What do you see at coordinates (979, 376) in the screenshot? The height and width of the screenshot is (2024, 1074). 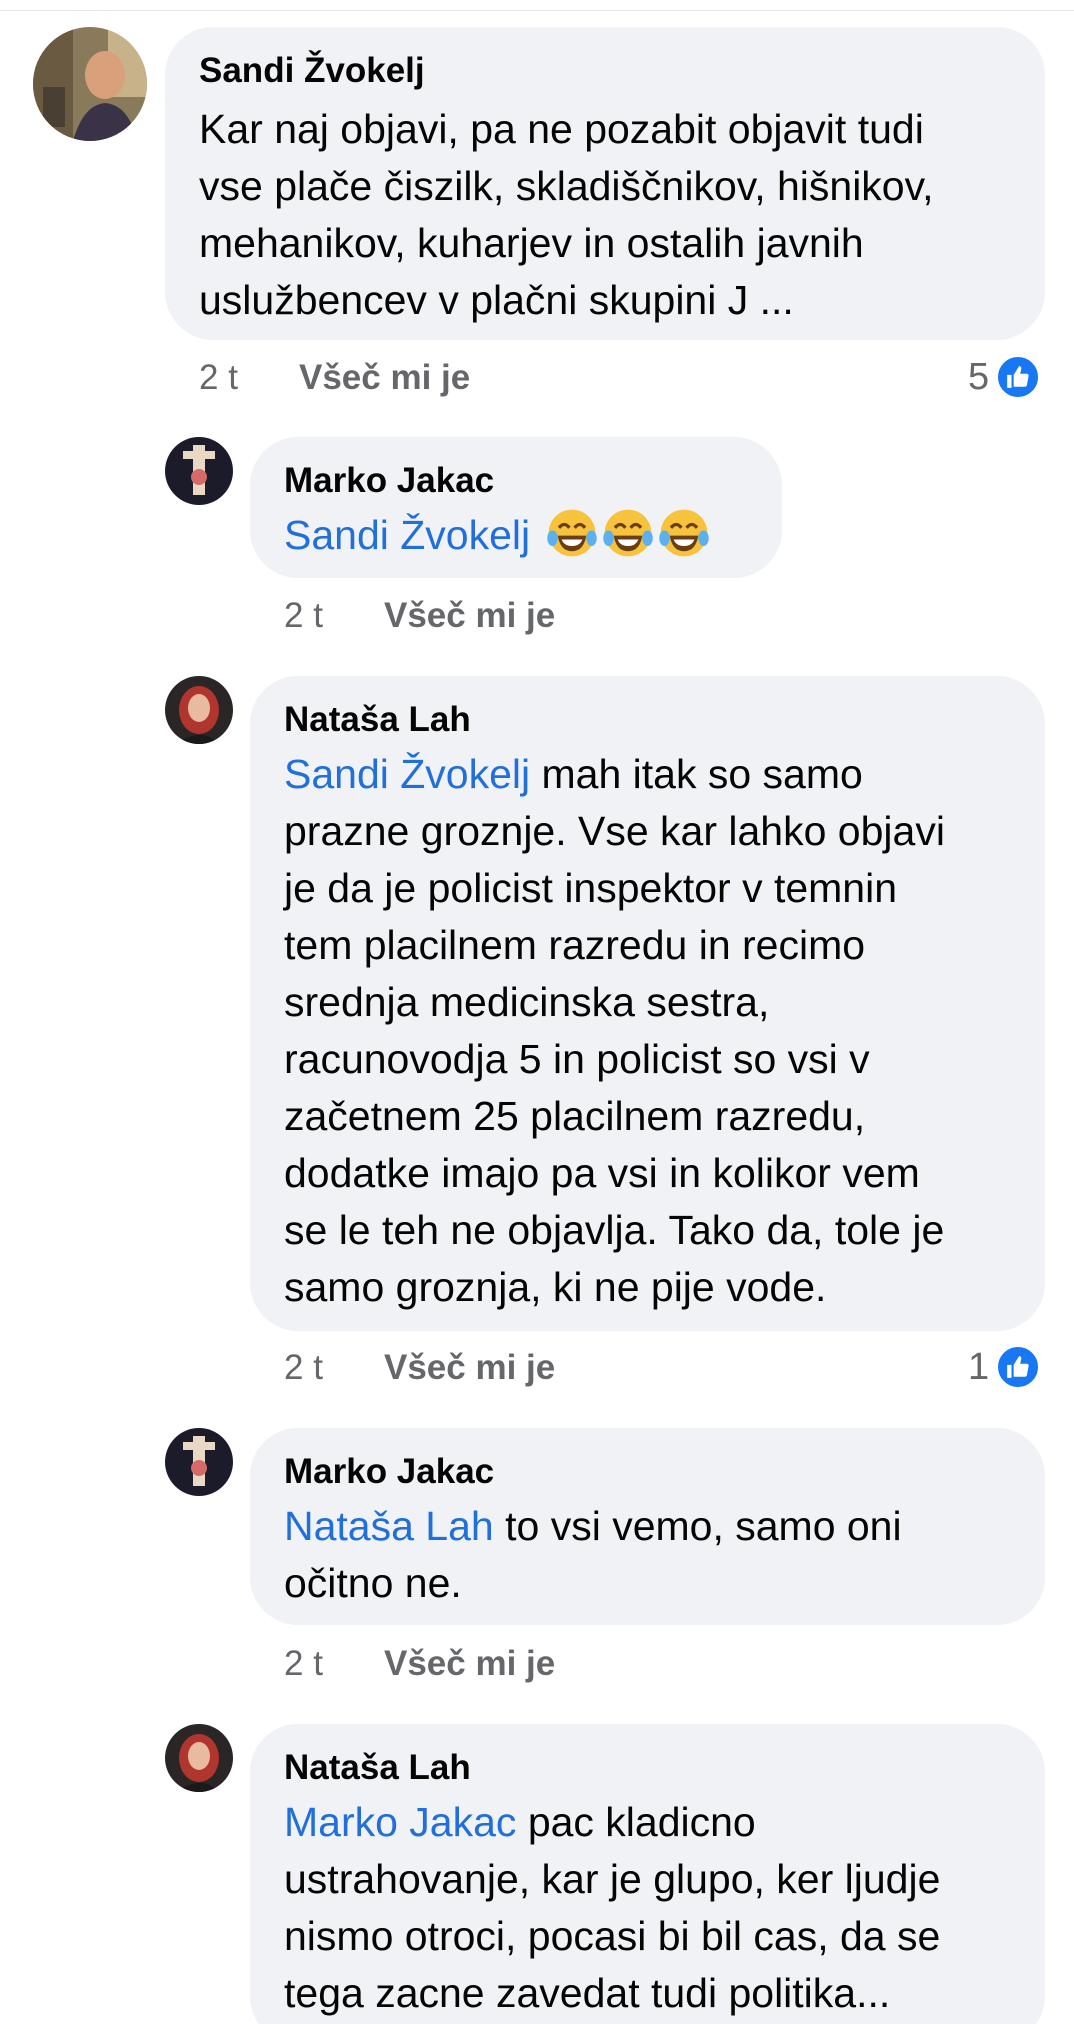 I see `reaction-count: 5` at bounding box center [979, 376].